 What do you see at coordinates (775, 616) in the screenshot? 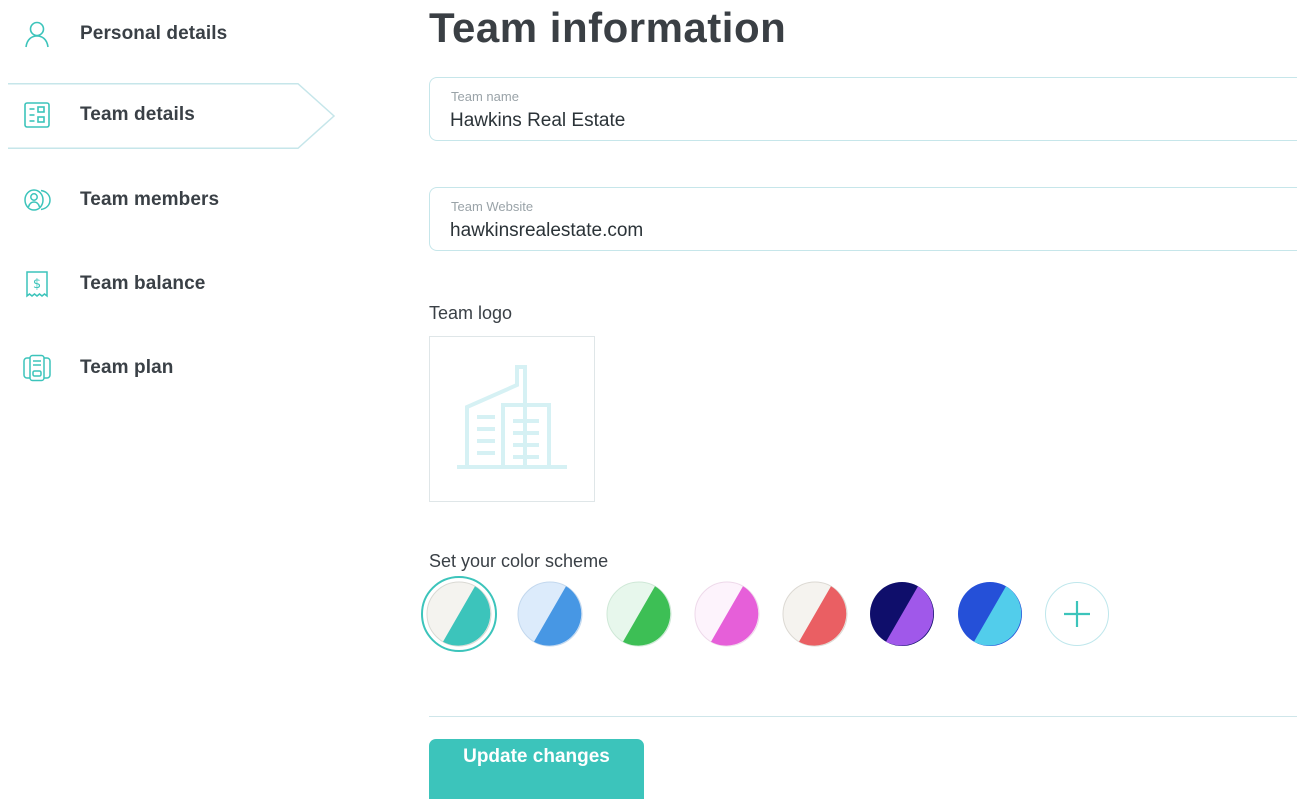
I see `color-scheme-swatches` at bounding box center [775, 616].